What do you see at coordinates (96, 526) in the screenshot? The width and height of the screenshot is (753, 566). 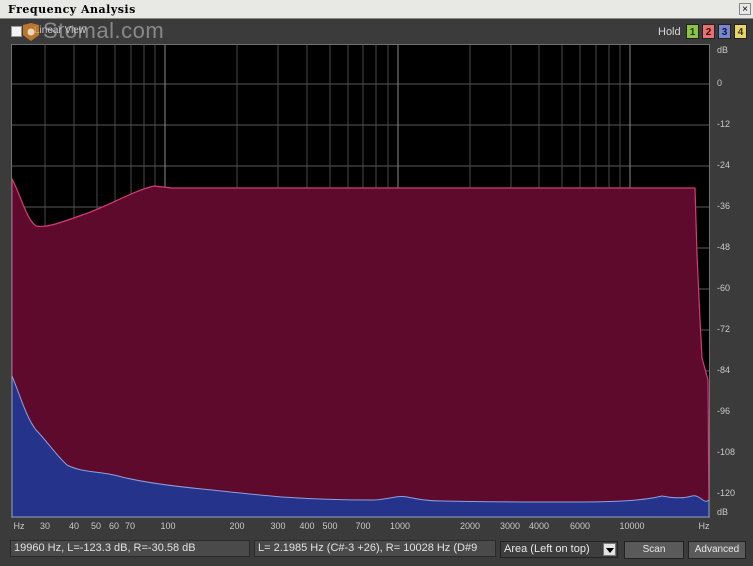 I see `x-tick: 50` at bounding box center [96, 526].